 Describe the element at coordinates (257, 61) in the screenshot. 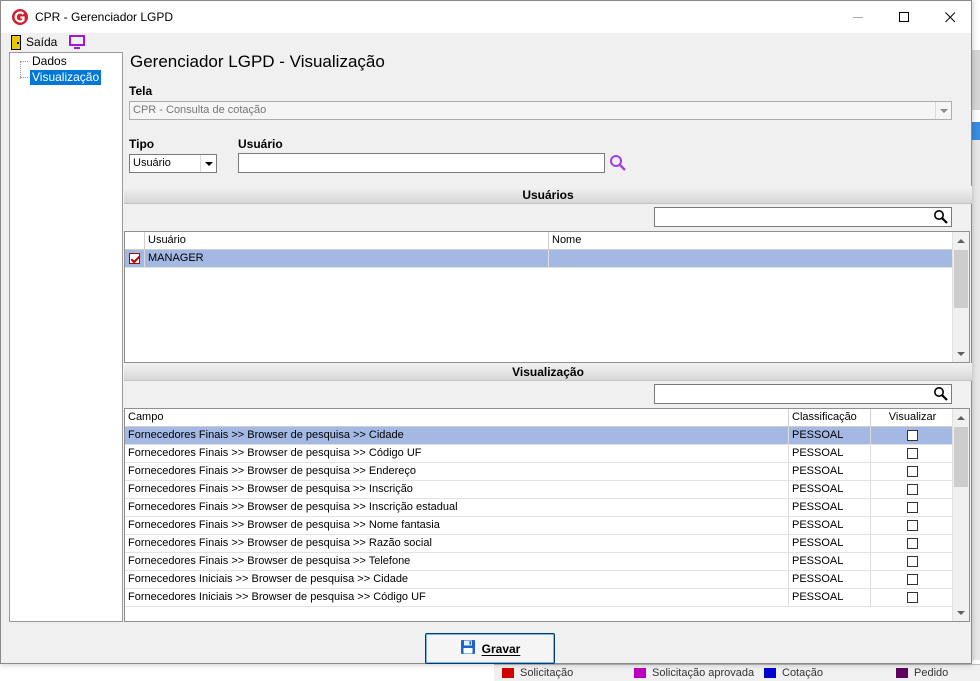

I see `page-title: Gerenciador LGPD - Visualização` at that location.